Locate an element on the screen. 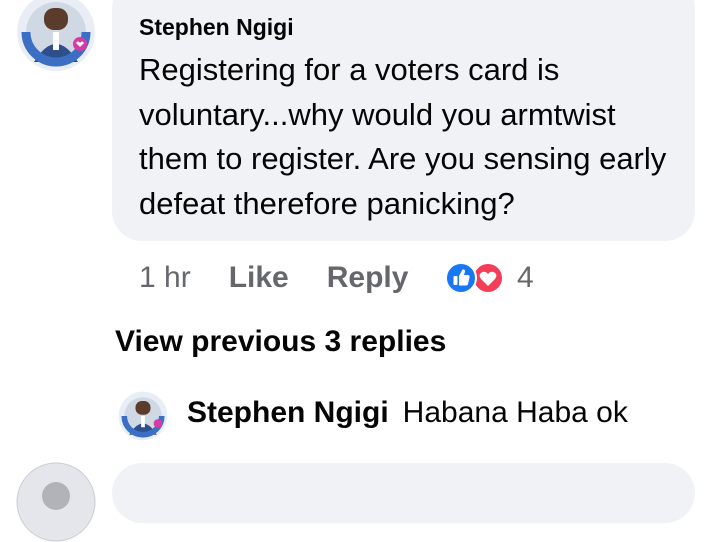  comment-actions: 1 hr Like Reply is located at coordinates (292, 278).